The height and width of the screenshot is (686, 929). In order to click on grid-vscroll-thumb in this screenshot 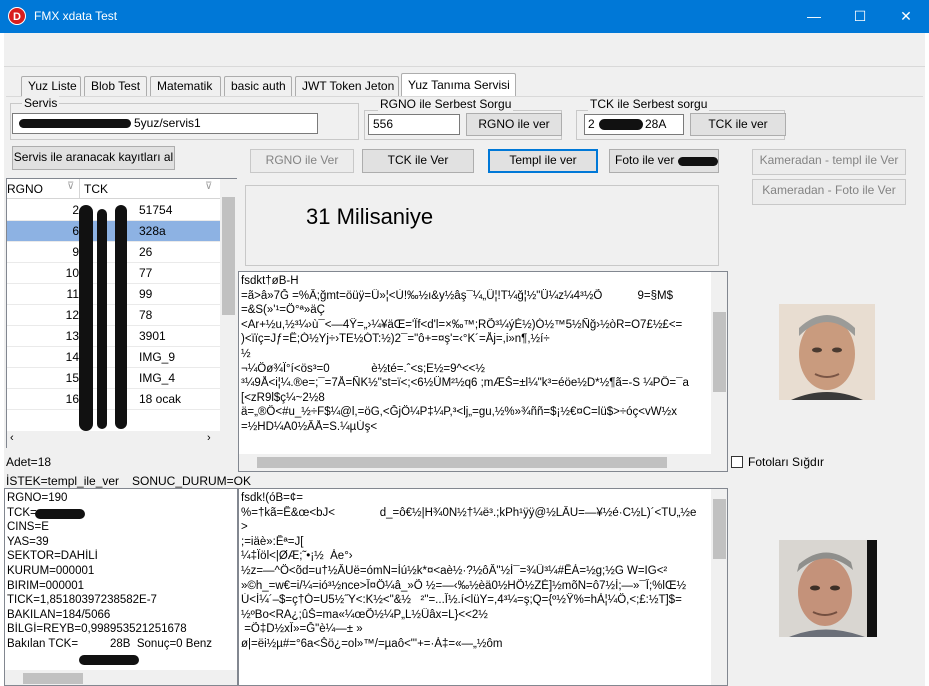, I will do `click(228, 256)`.